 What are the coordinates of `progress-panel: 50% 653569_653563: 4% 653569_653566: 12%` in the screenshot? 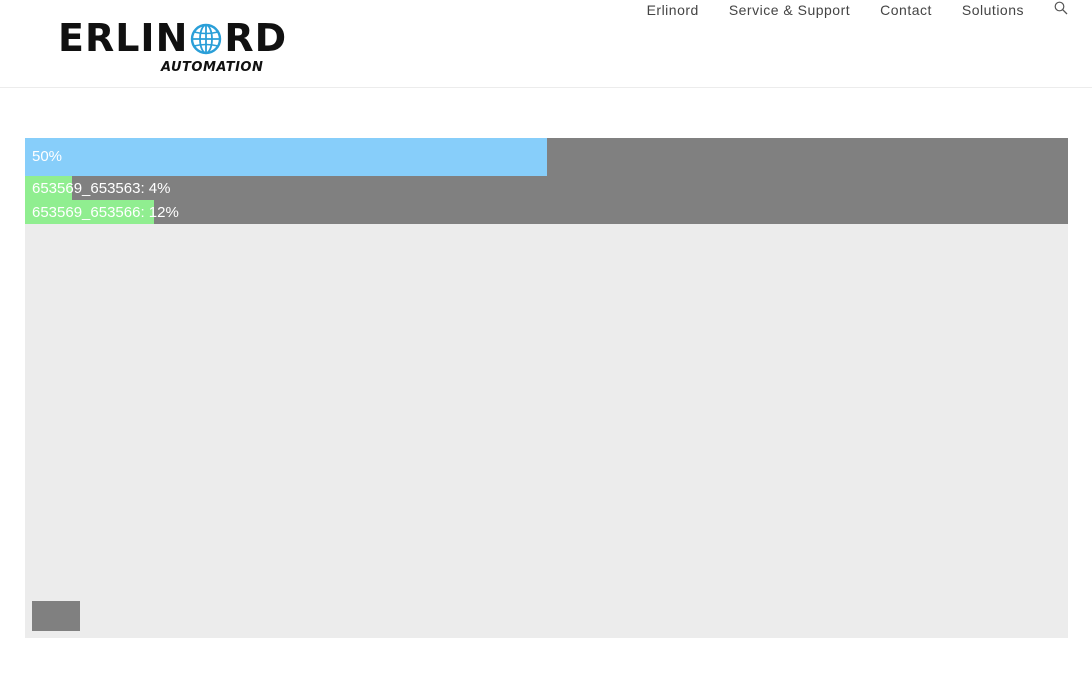 It's located at (546, 181).